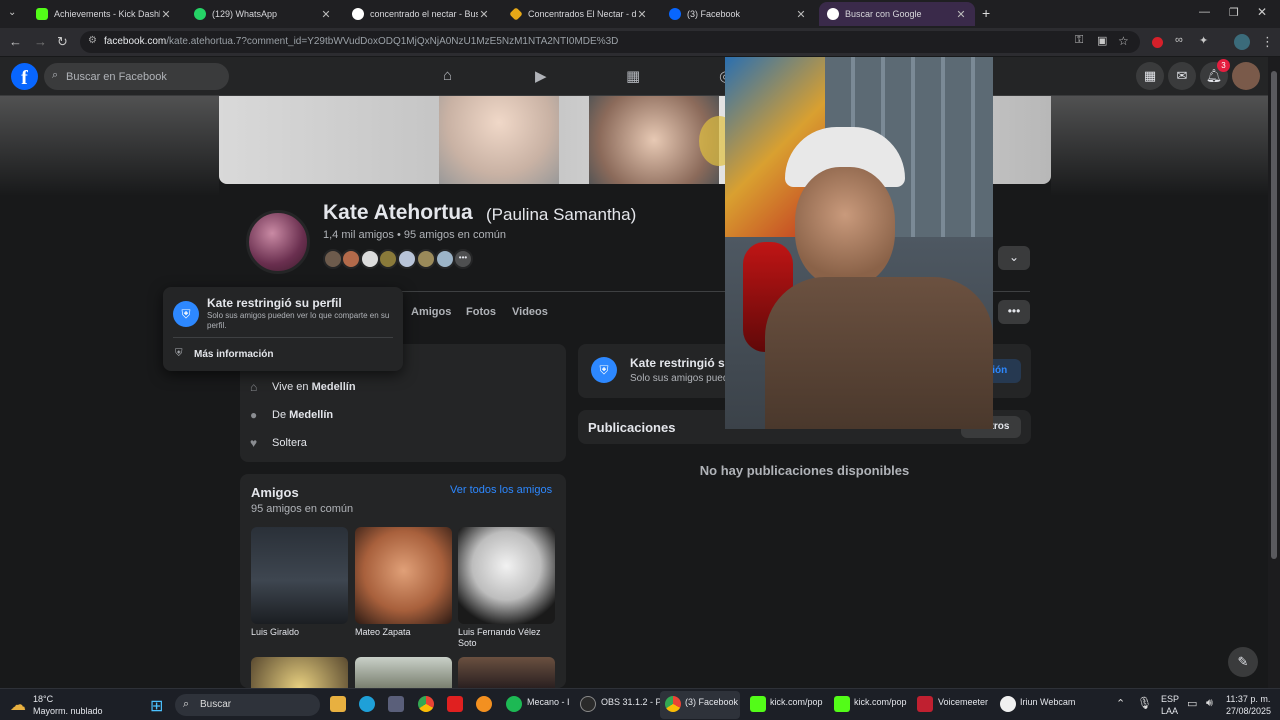 This screenshot has width=1280, height=720. I want to click on intro-from-city: Medellín, so click(311, 415).